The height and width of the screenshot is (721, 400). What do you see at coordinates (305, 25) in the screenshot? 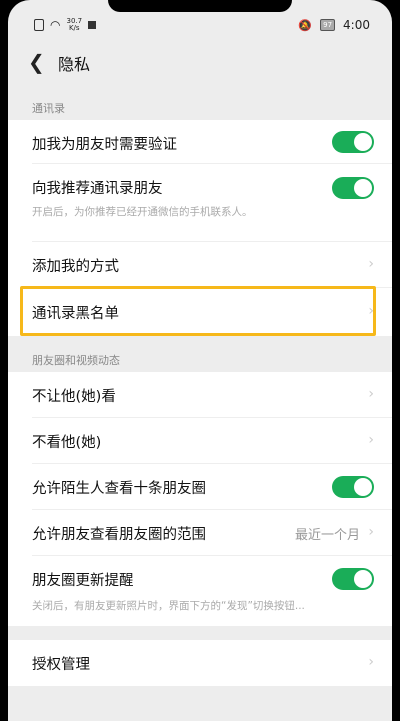
I see `mute-bell-icon: 🔕` at bounding box center [305, 25].